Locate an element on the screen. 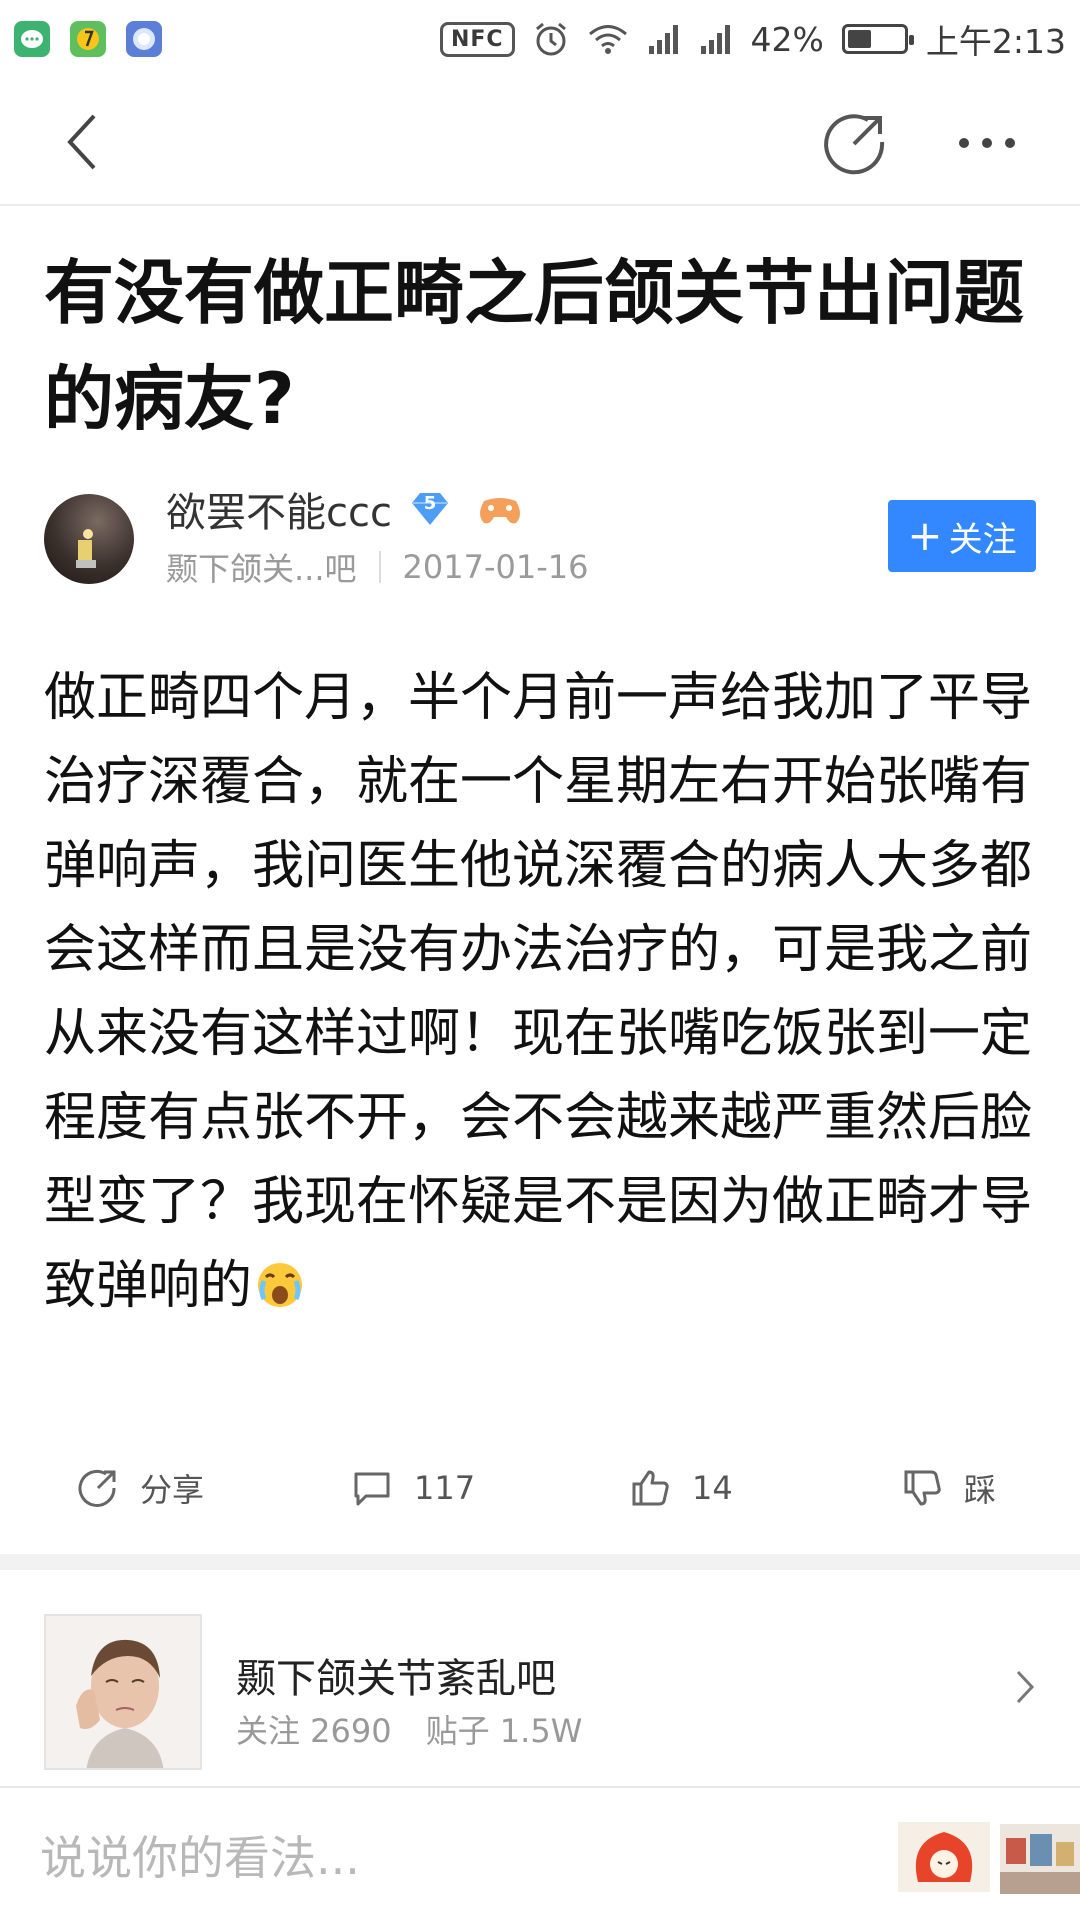  forum-posts: 贴子 1.5W is located at coordinates (504, 1731).